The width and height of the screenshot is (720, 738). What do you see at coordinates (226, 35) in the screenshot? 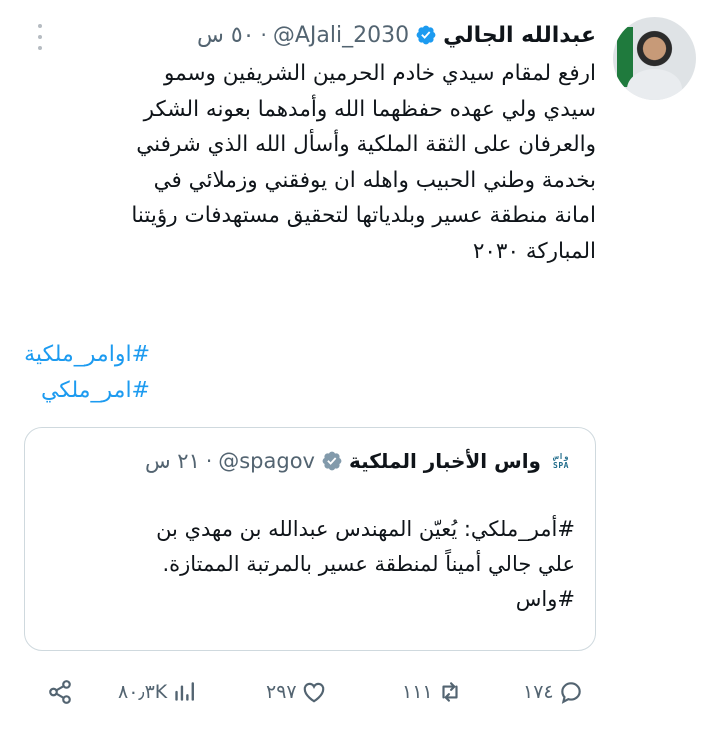
I see `tweet-time: ٥٠ س` at bounding box center [226, 35].